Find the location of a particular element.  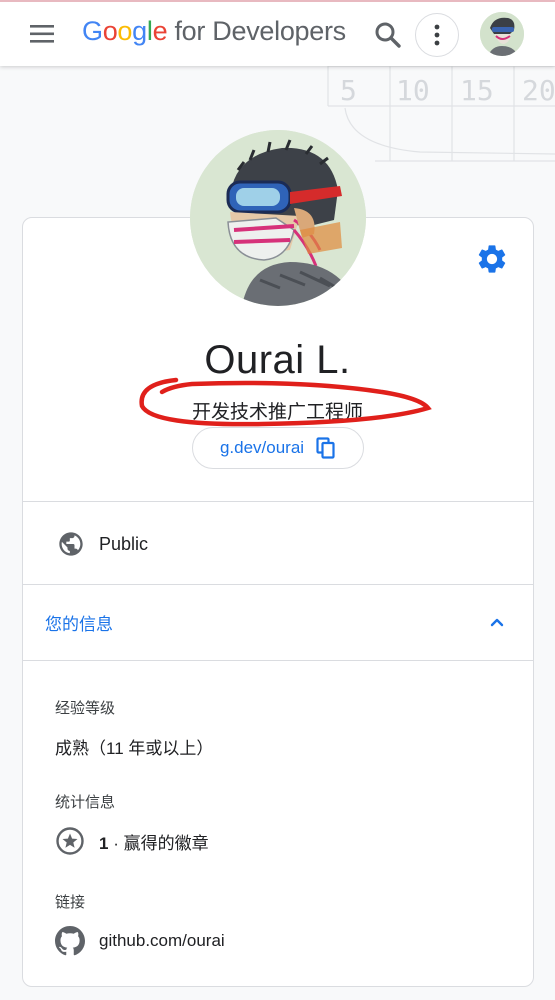

profile-avatar is located at coordinates (278, 218).